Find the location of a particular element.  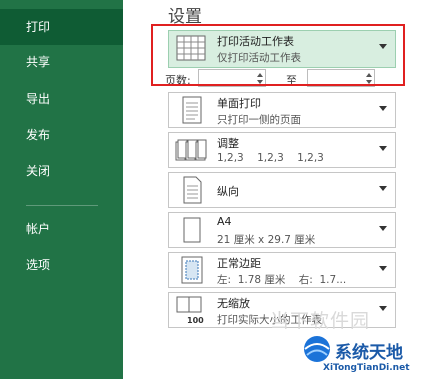

brand-url: XiTongTianDi.net is located at coordinates (366, 368).